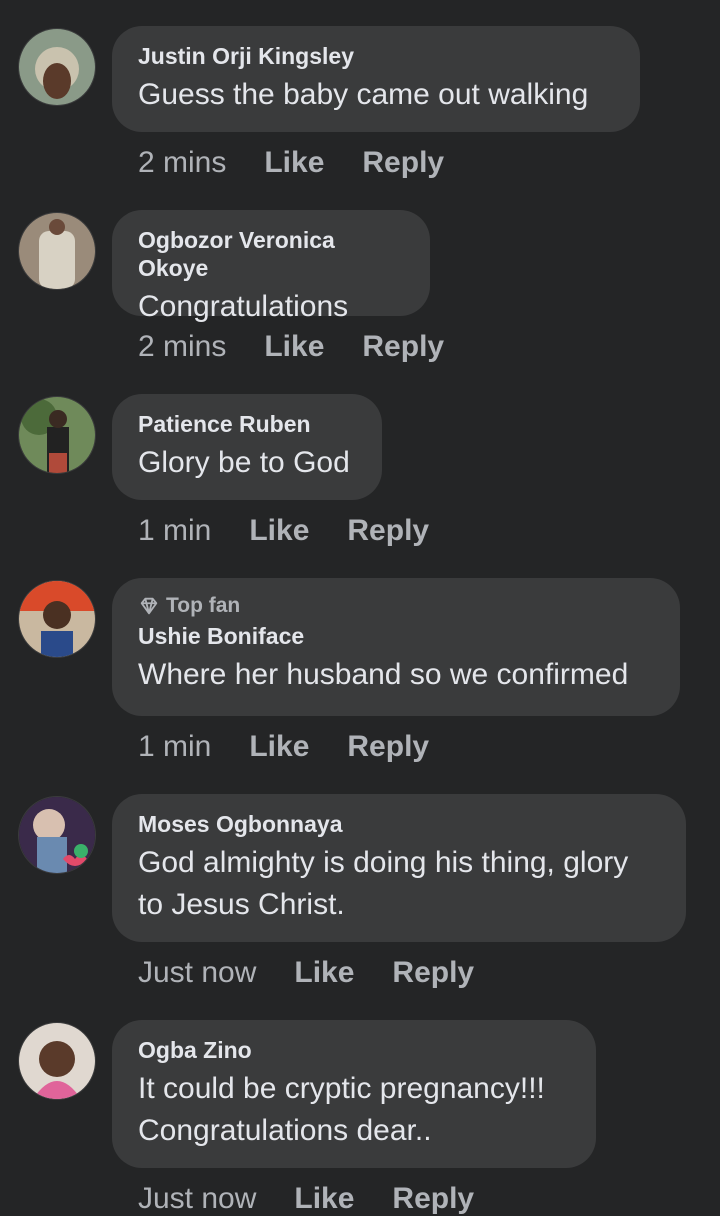  What do you see at coordinates (149, 606) in the screenshot?
I see `diamond-icon` at bounding box center [149, 606].